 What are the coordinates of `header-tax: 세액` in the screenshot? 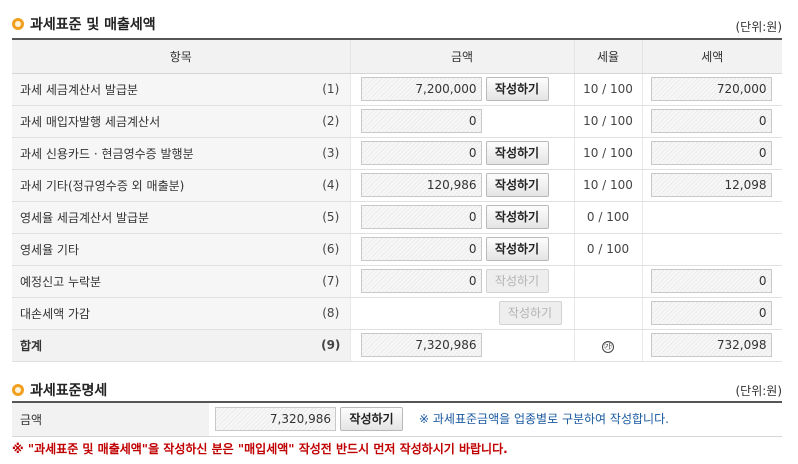 It's located at (711, 56).